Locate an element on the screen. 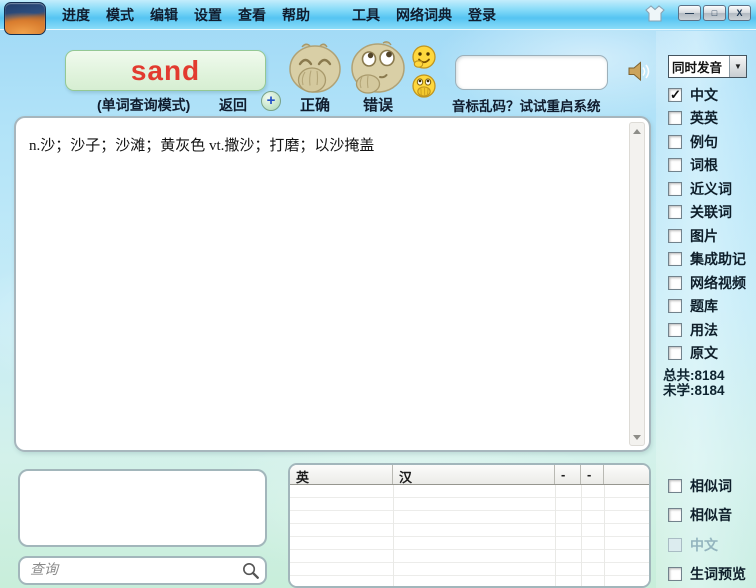  current-word: sand is located at coordinates (165, 70).